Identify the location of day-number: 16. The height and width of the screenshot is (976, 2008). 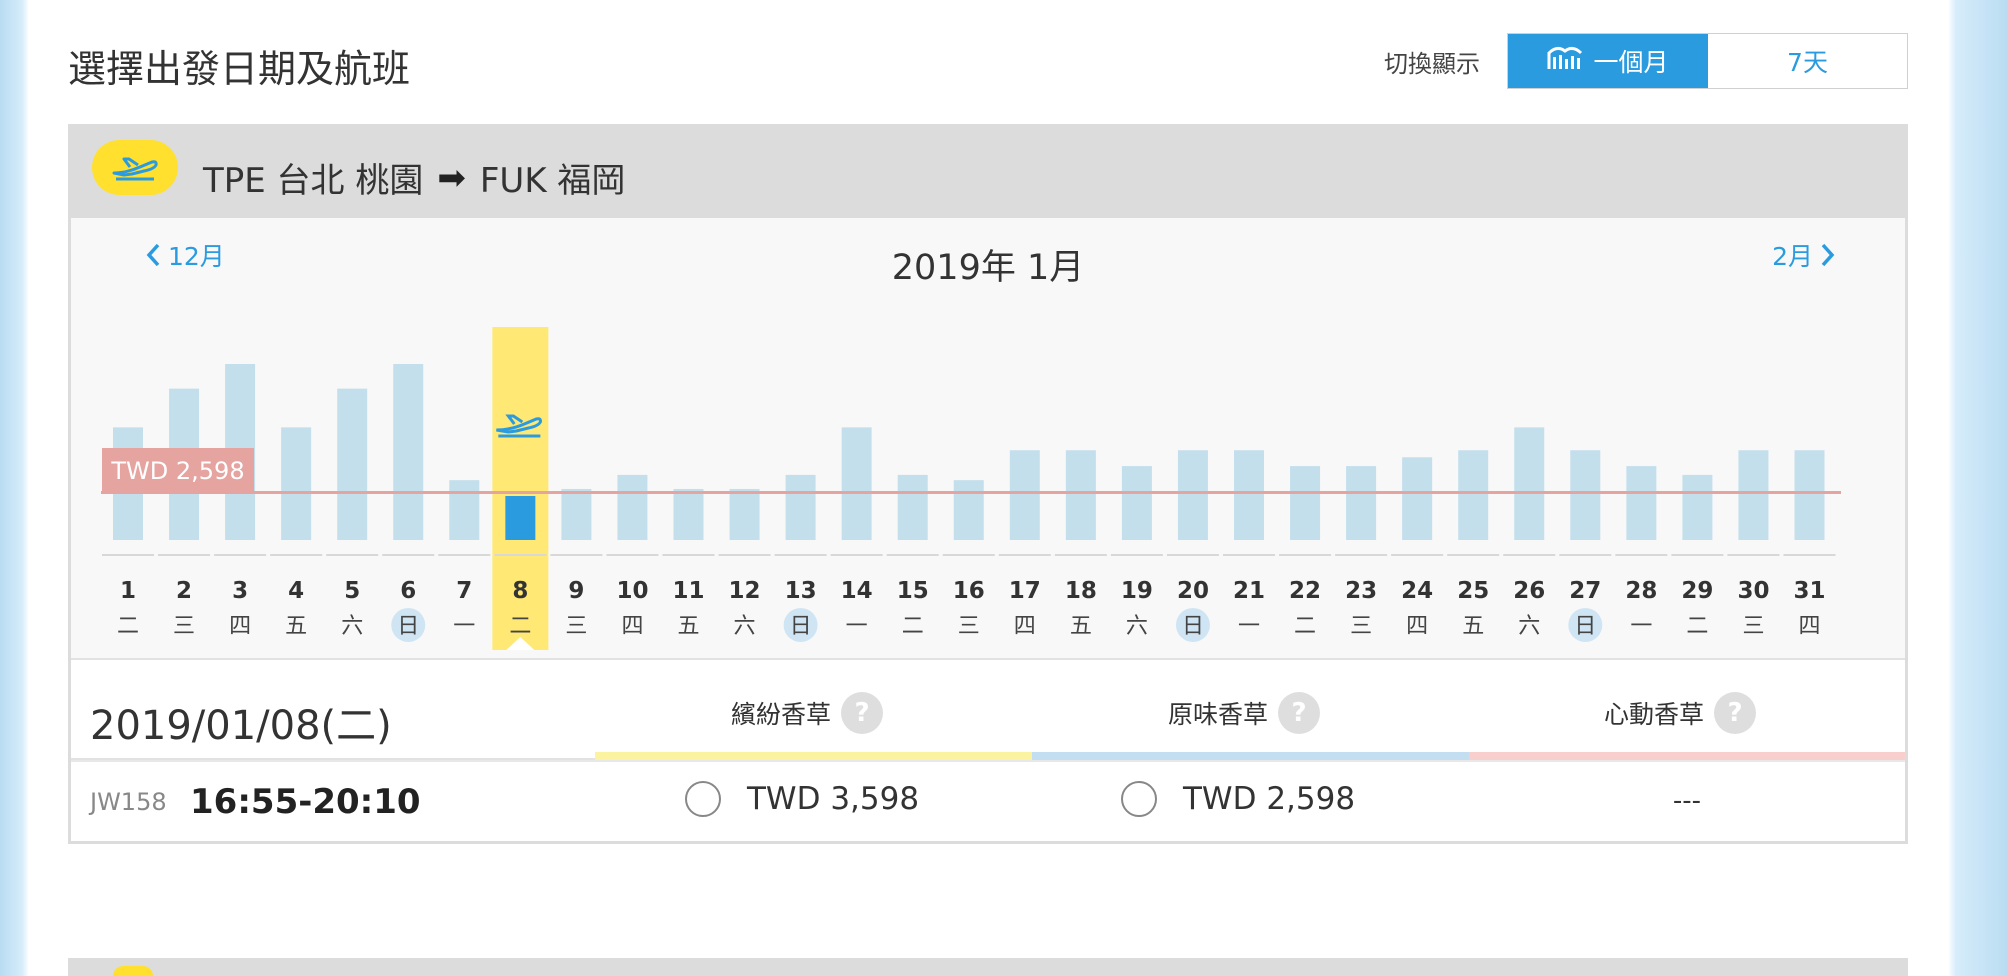
(969, 591).